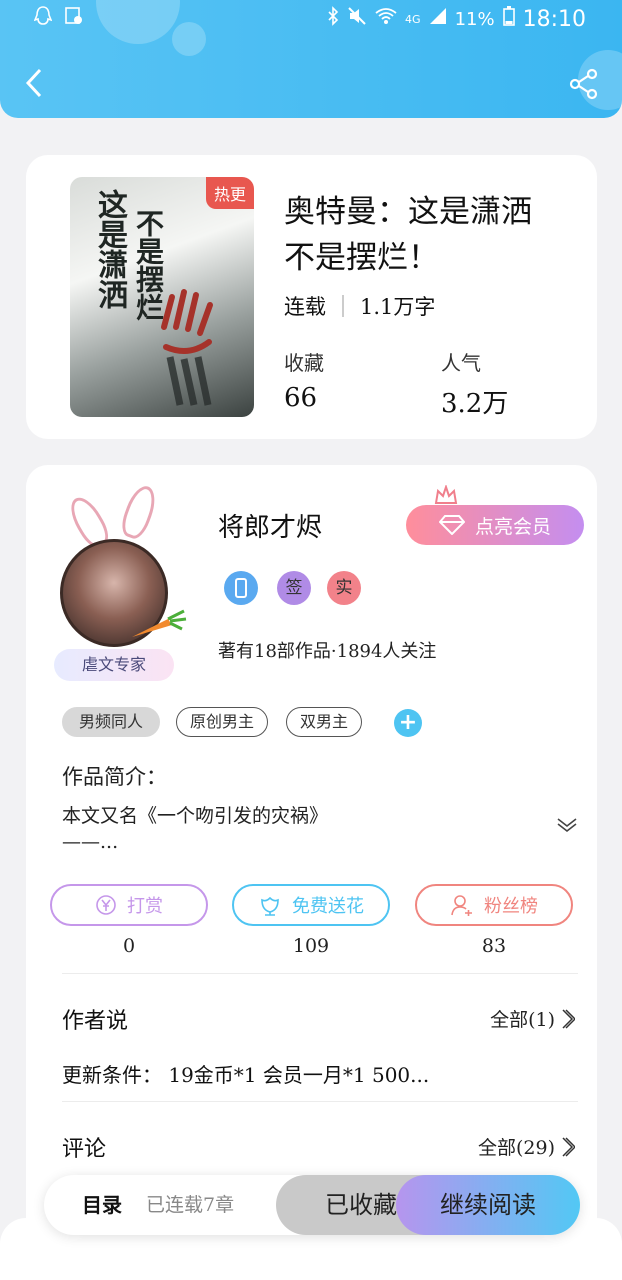  Describe the element at coordinates (159, 623) in the screenshot. I see `carrot-icon` at that location.